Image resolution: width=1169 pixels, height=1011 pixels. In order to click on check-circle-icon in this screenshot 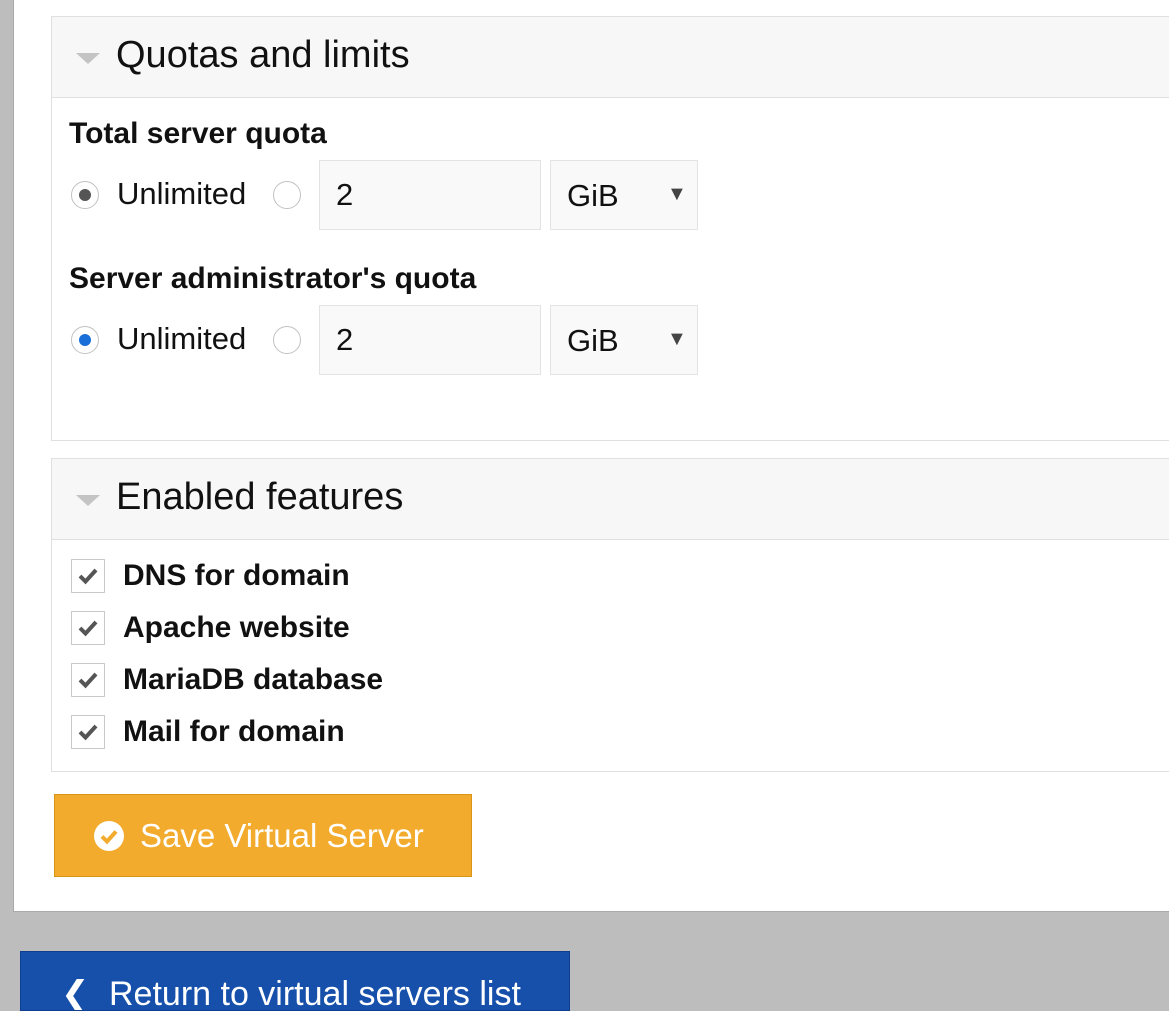, I will do `click(109, 836)`.